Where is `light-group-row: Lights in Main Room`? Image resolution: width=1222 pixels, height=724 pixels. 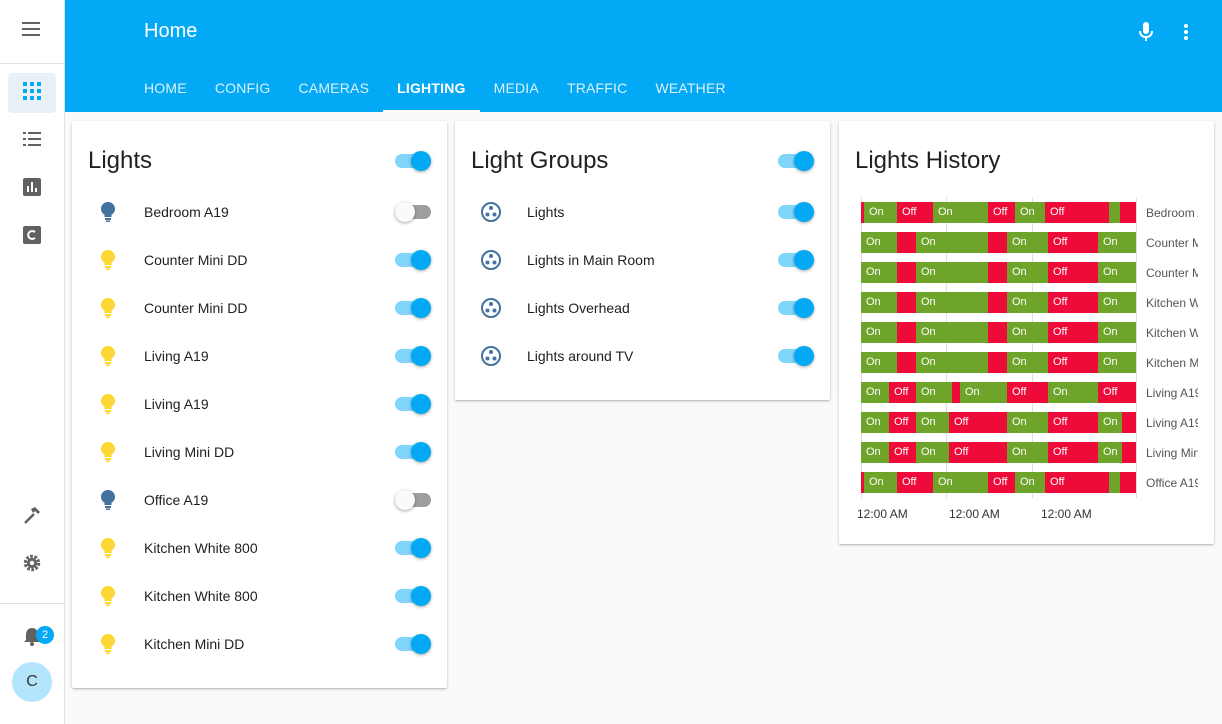 light-group-row: Lights in Main Room is located at coordinates (642, 260).